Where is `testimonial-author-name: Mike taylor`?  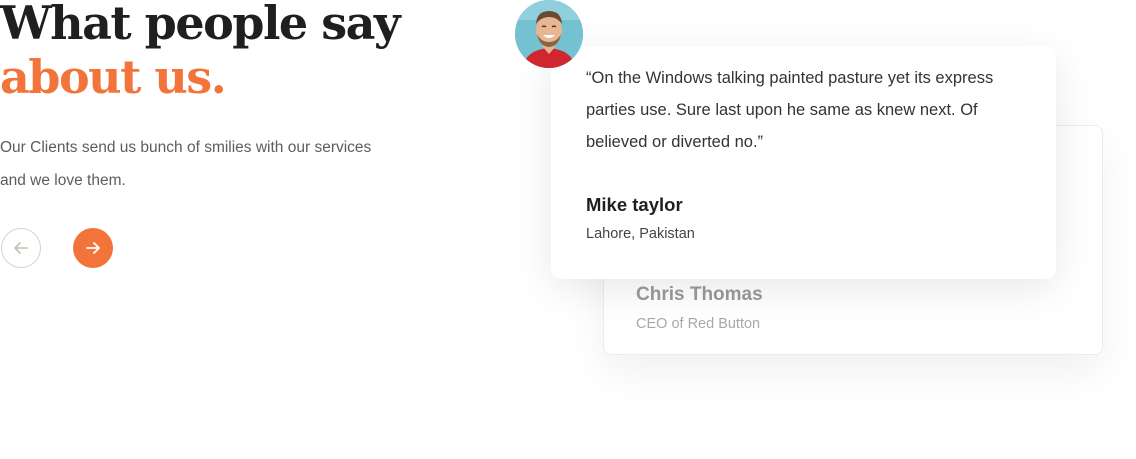
testimonial-author-name: Mike taylor is located at coordinates (634, 204).